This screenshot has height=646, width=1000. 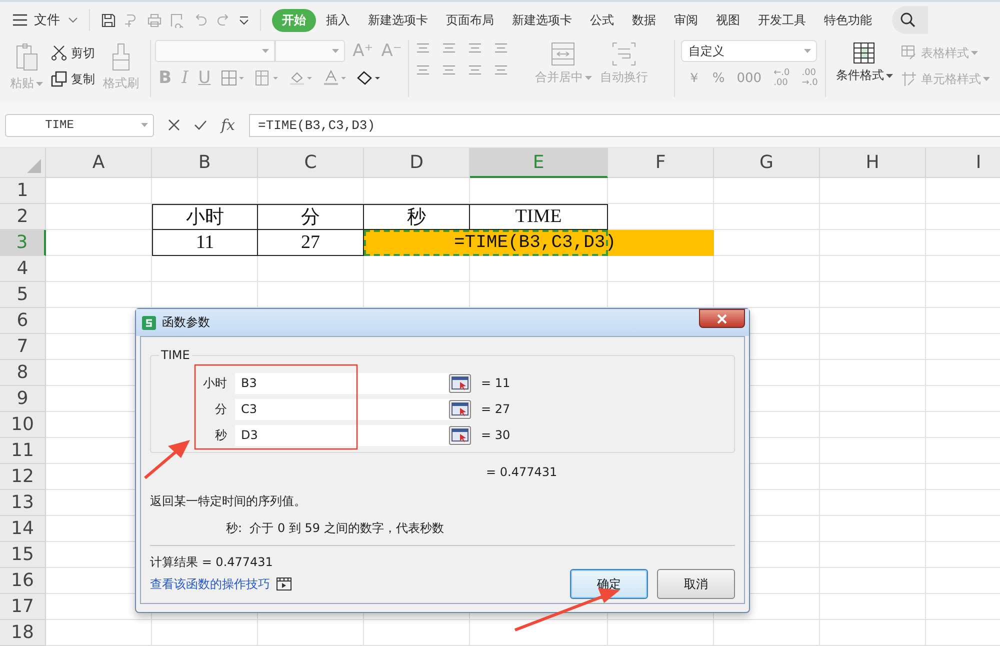 I want to click on insert-function-button: fx, so click(x=228, y=125).